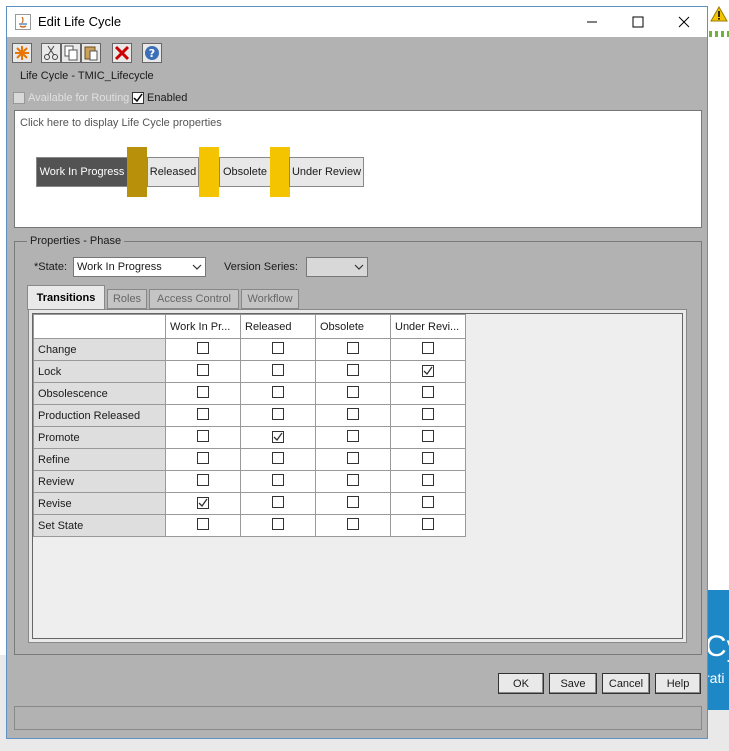 Image resolution: width=729 pixels, height=751 pixels. I want to click on phase-under-review: Under Review, so click(326, 172).